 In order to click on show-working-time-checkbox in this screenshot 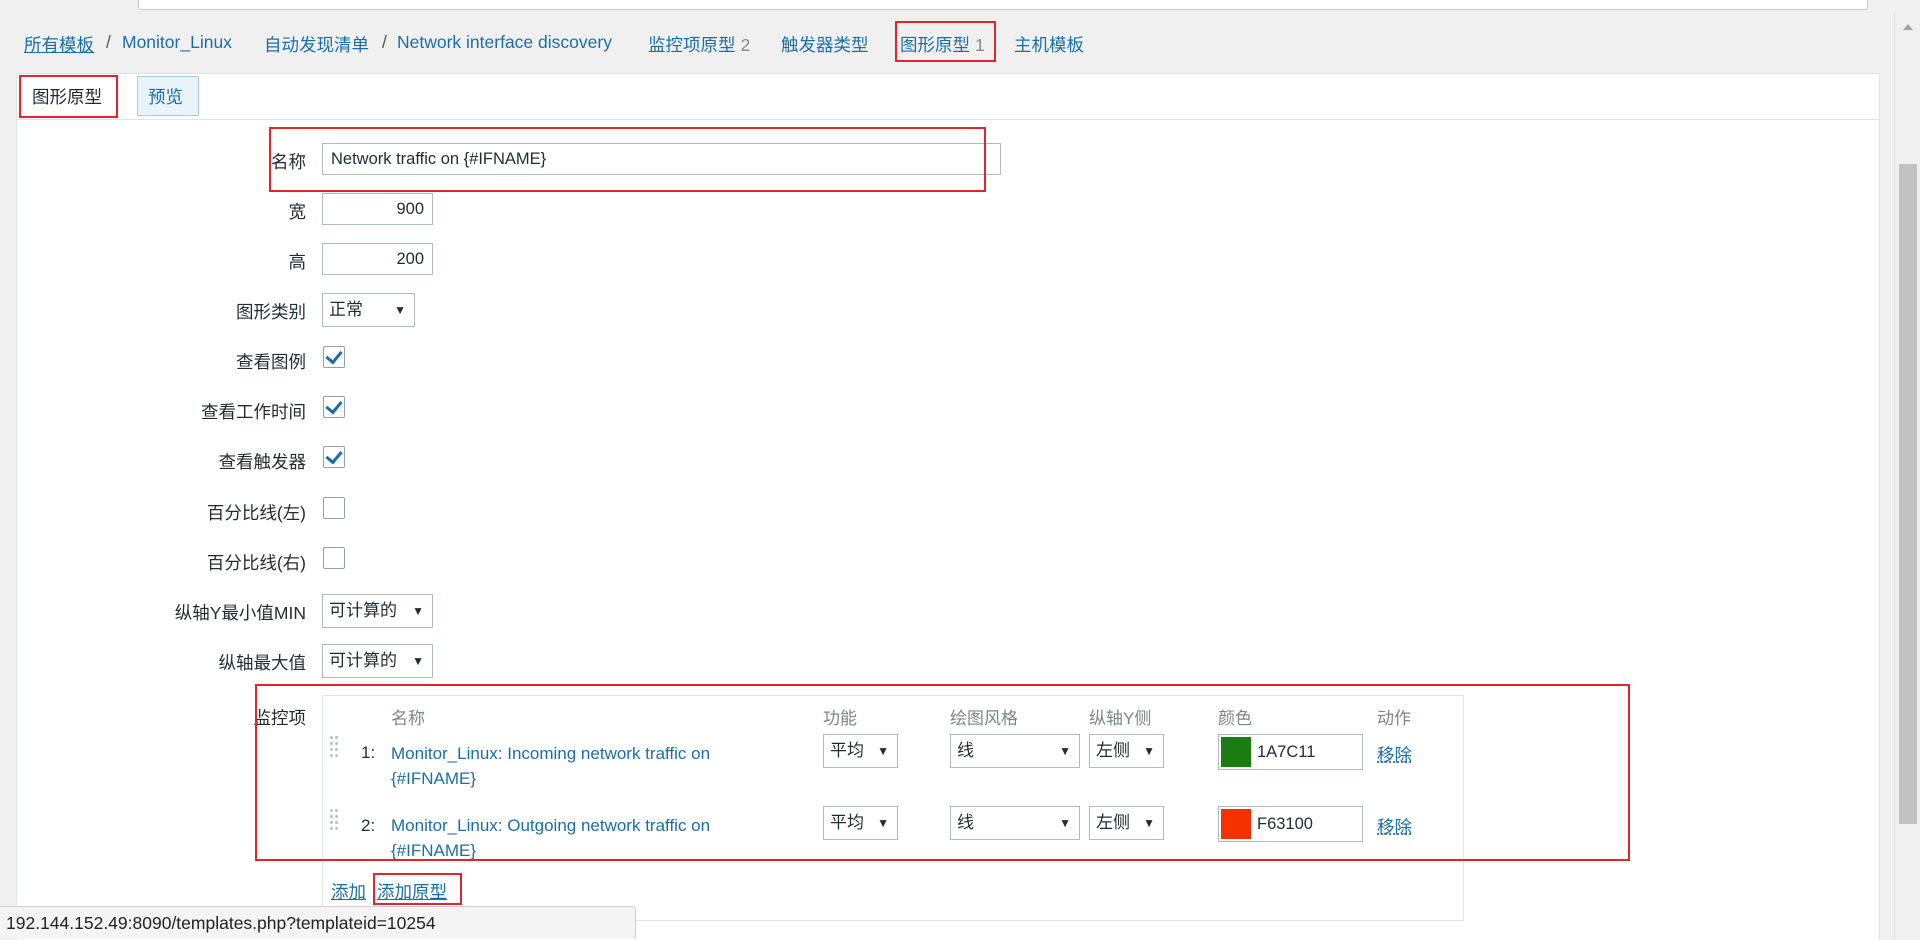, I will do `click(334, 407)`.